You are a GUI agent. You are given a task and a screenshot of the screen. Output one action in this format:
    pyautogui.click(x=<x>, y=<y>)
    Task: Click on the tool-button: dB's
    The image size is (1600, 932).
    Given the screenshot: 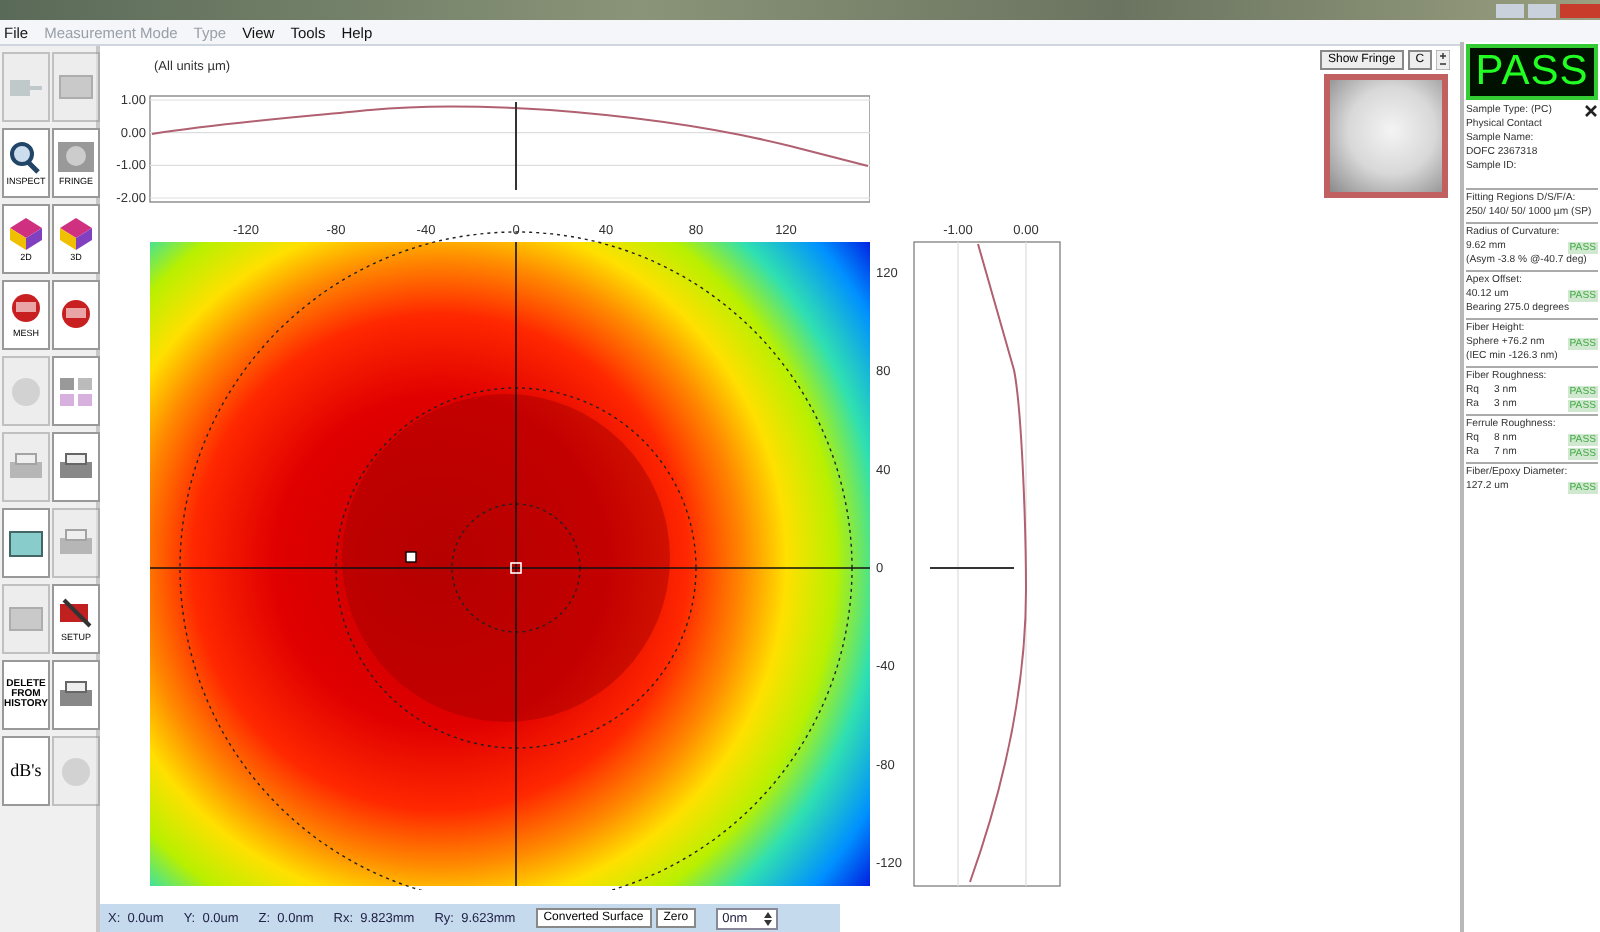 What is the action you would take?
    pyautogui.click(x=26, y=771)
    